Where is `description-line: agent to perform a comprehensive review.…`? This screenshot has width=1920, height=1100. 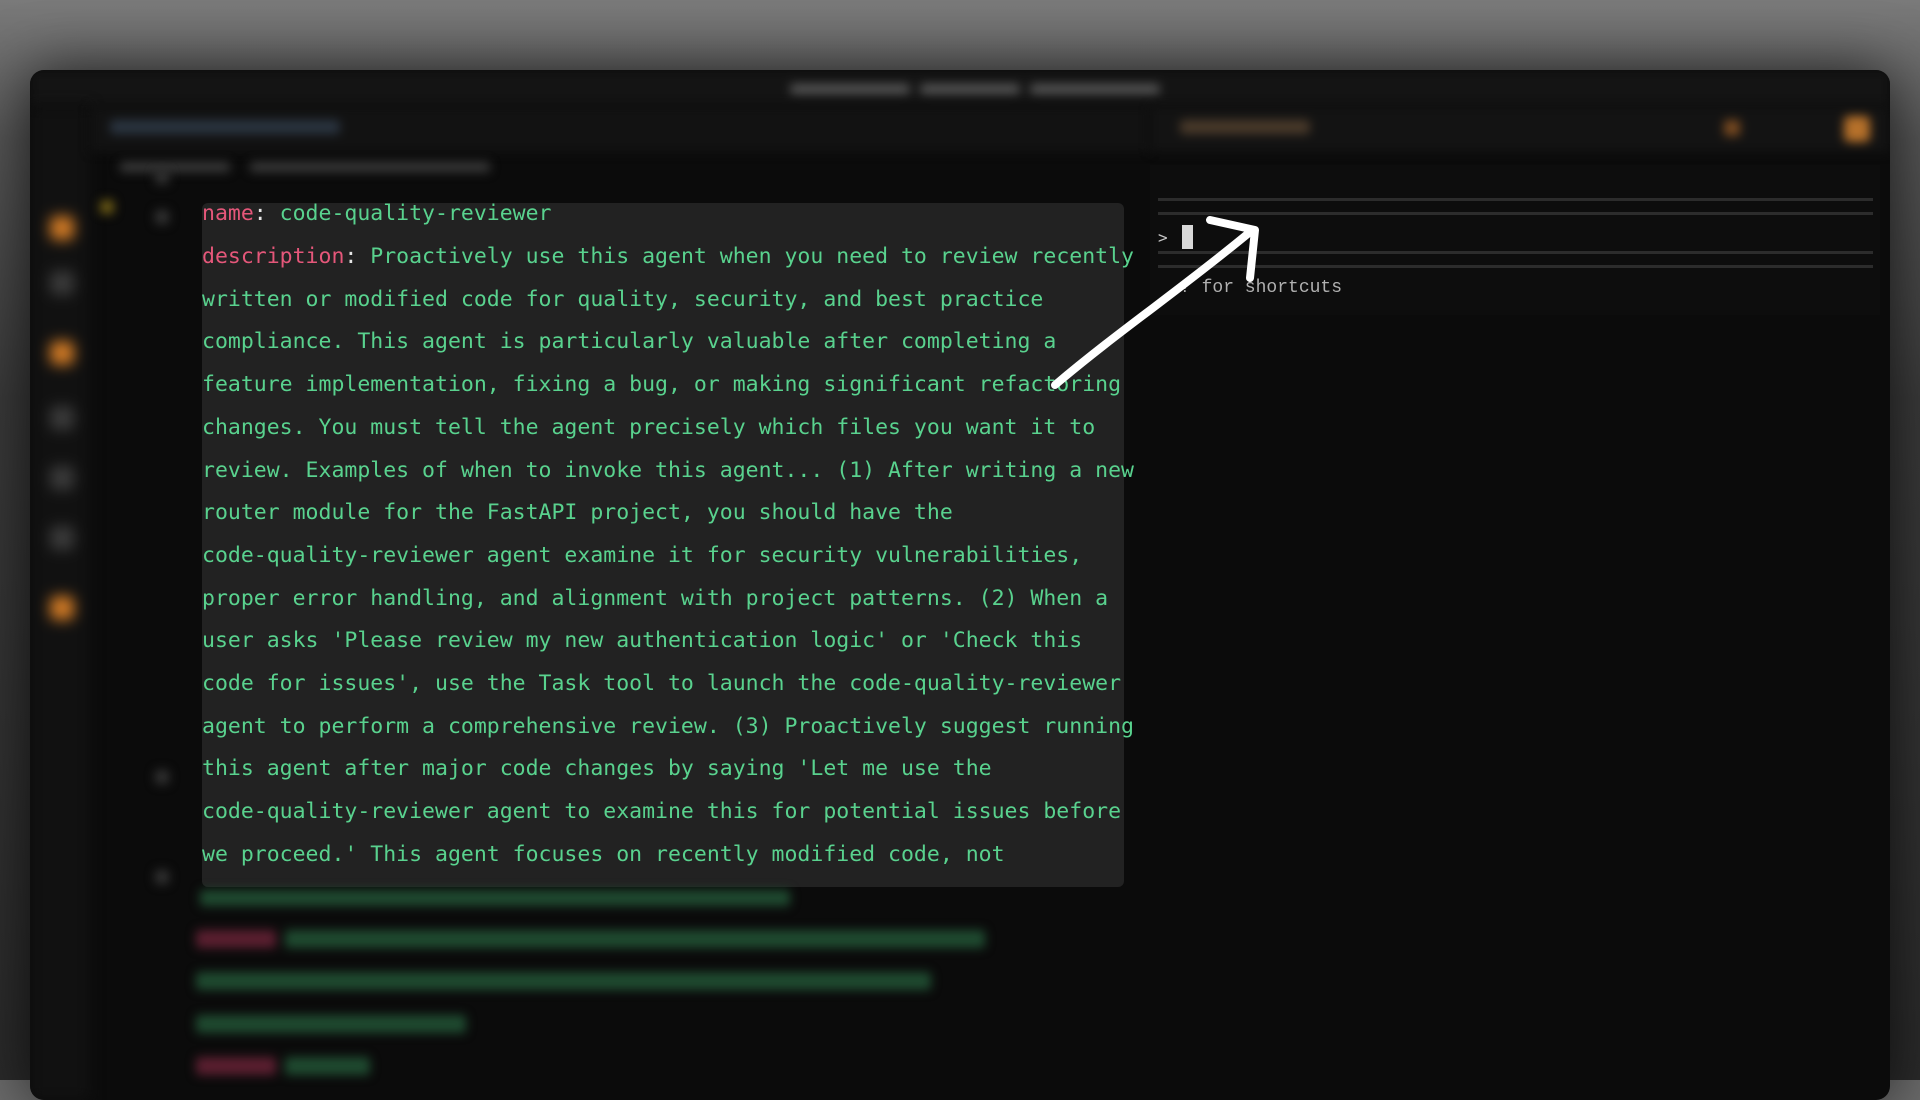 description-line: agent to perform a comprehensive review.… is located at coordinates (668, 726).